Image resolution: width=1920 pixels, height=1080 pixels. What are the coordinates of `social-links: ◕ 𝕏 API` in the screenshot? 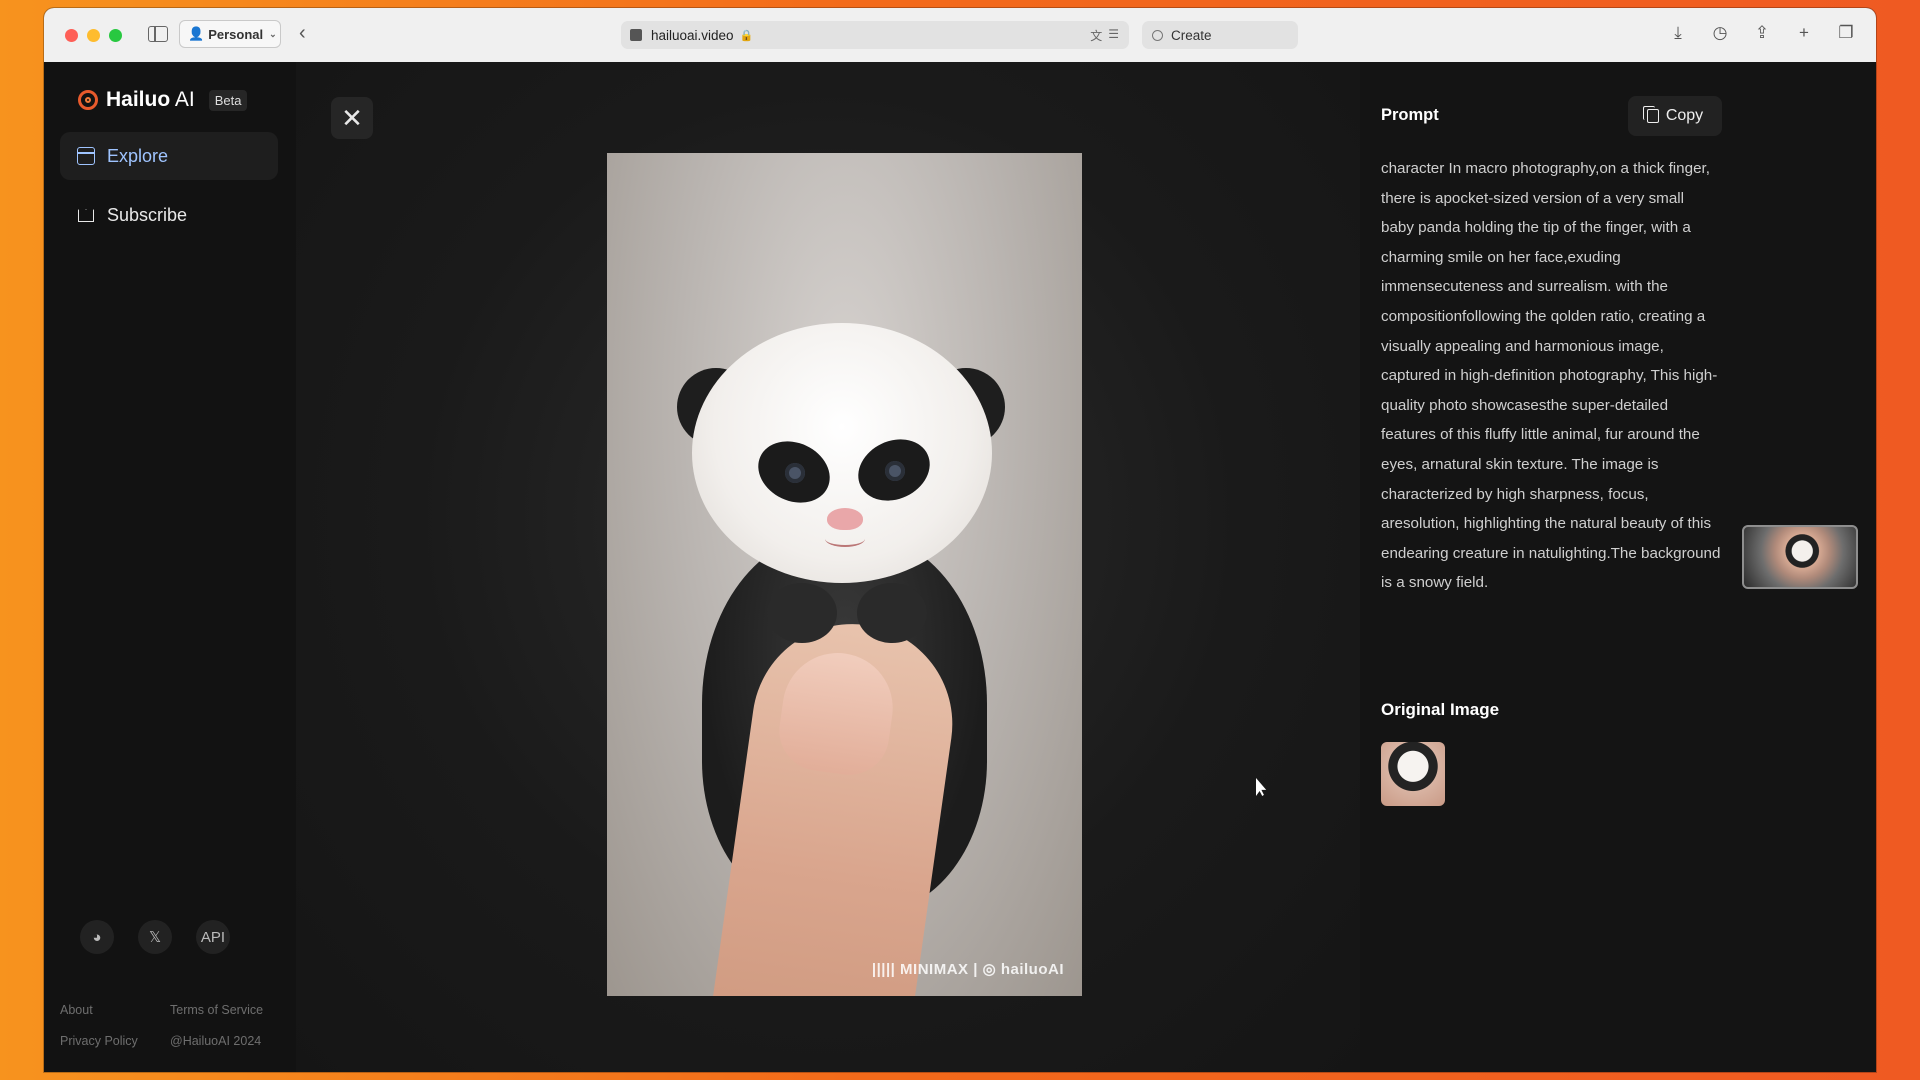 It's located at (155, 937).